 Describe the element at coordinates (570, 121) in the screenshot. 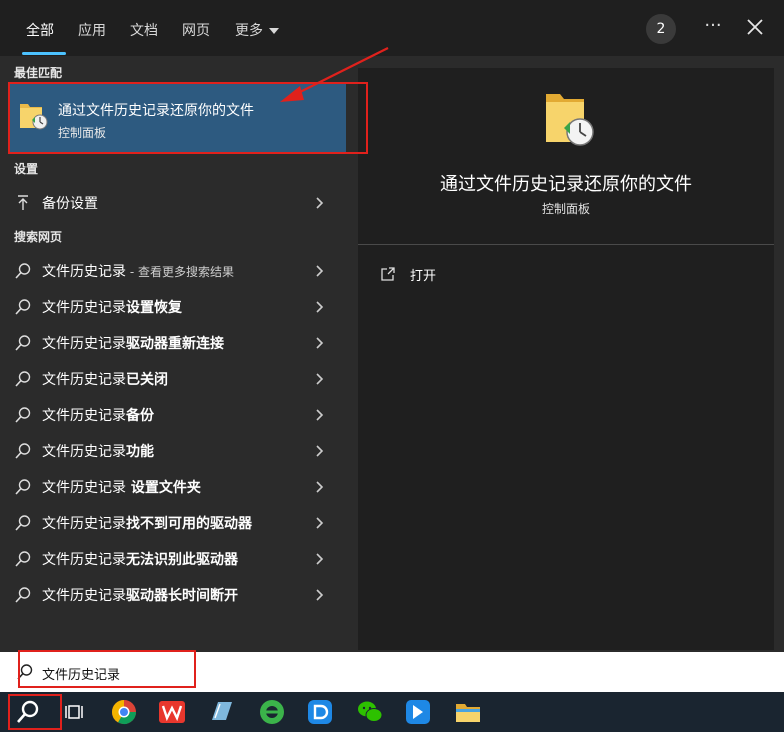

I see `file-history-folder-icon` at that location.